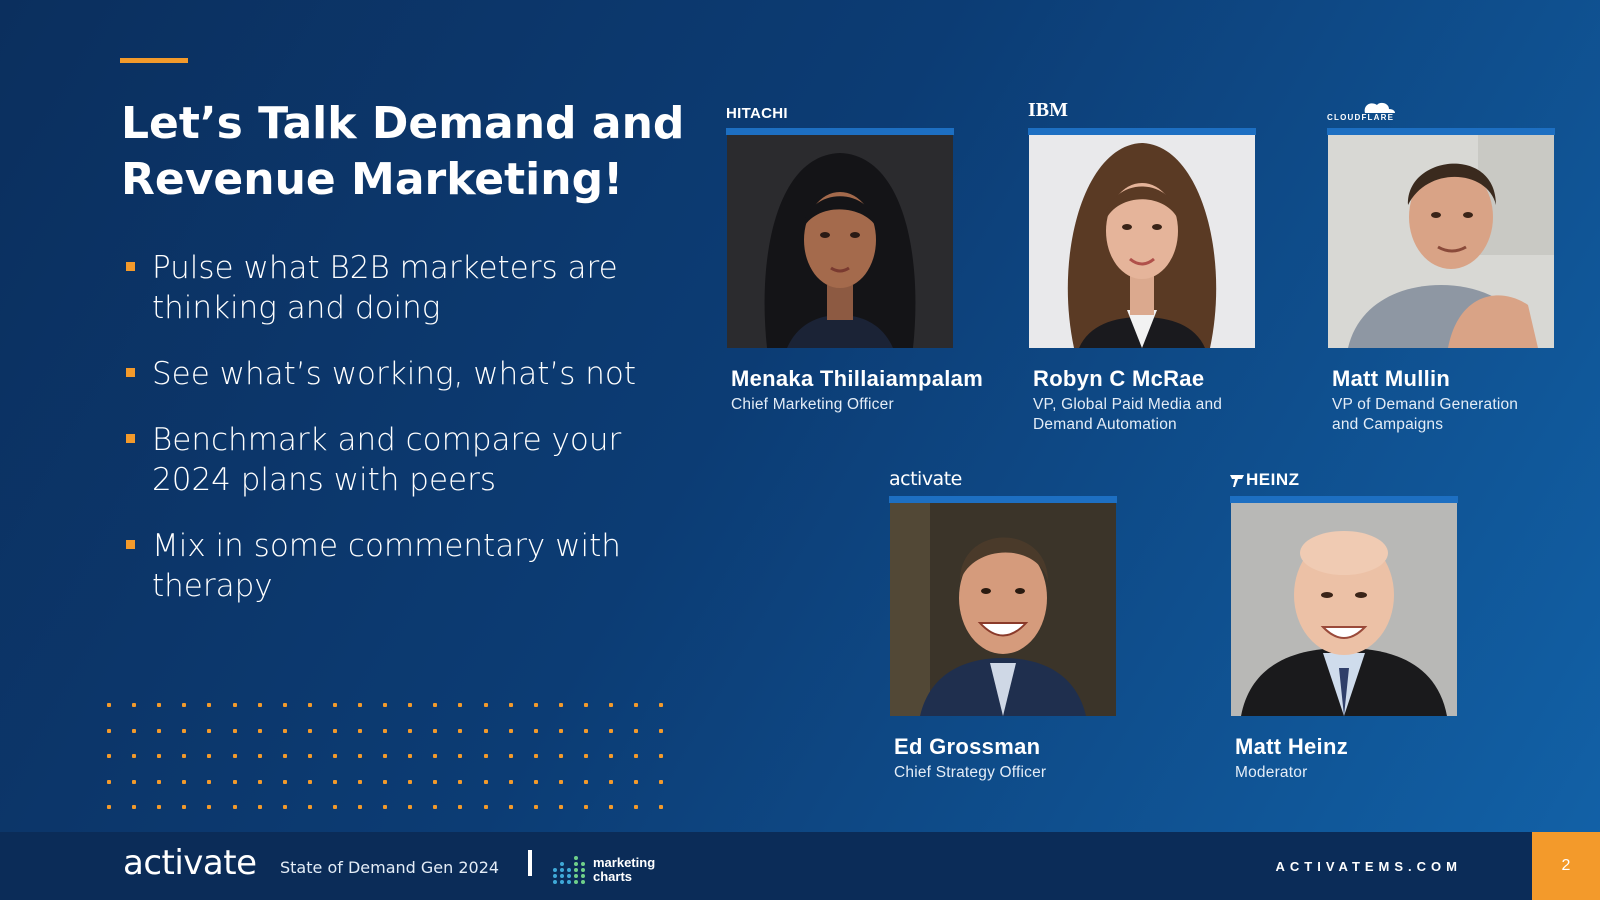 This screenshot has width=1600, height=900. What do you see at coordinates (1425, 404) in the screenshot?
I see `speaker-role-line-1: VP of Demand Generation` at bounding box center [1425, 404].